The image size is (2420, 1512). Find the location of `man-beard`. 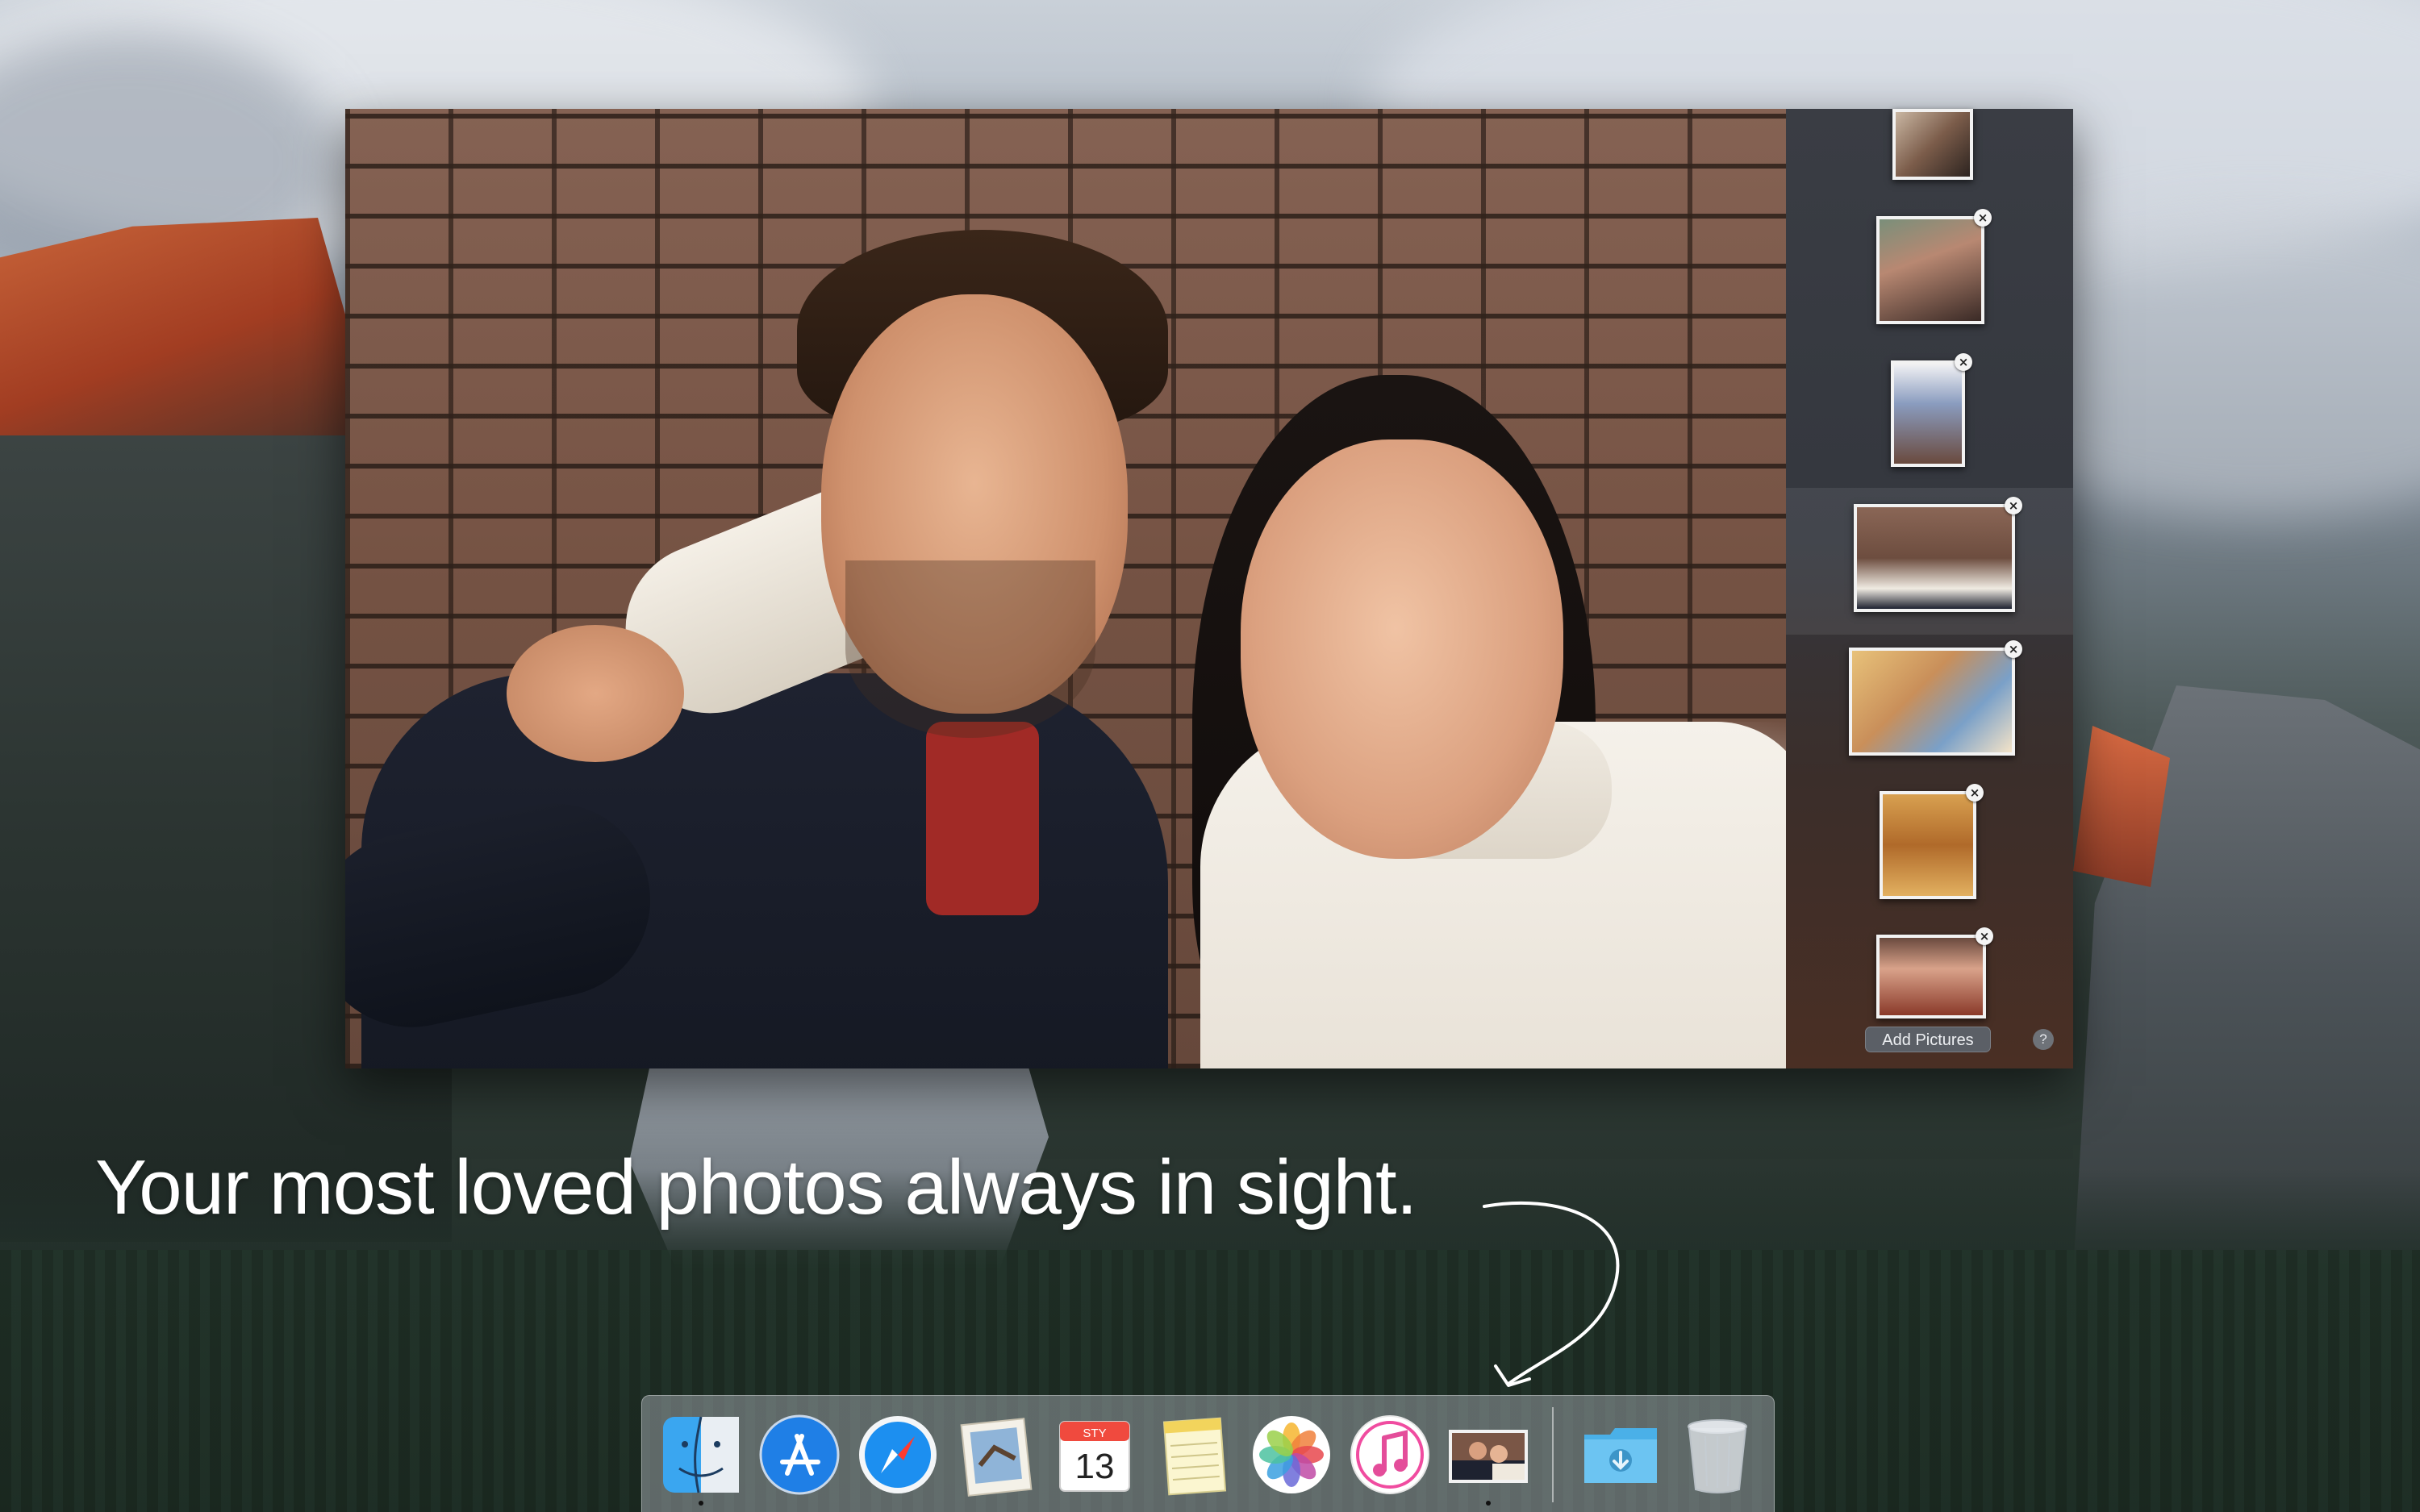

man-beard is located at coordinates (970, 649).